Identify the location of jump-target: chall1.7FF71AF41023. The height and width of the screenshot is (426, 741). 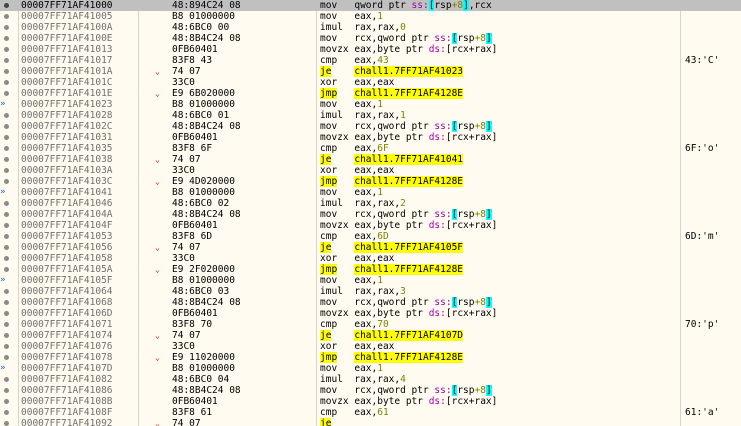
(409, 71).